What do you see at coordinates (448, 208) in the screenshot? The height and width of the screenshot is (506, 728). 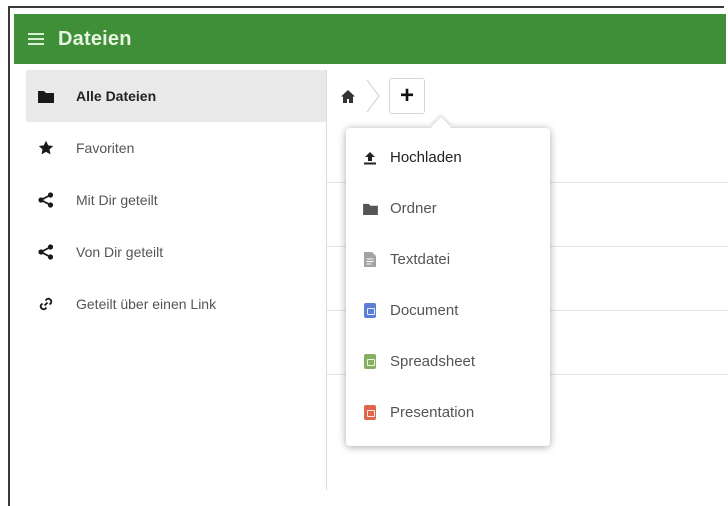 I see `menu-item-folder: Ordner` at bounding box center [448, 208].